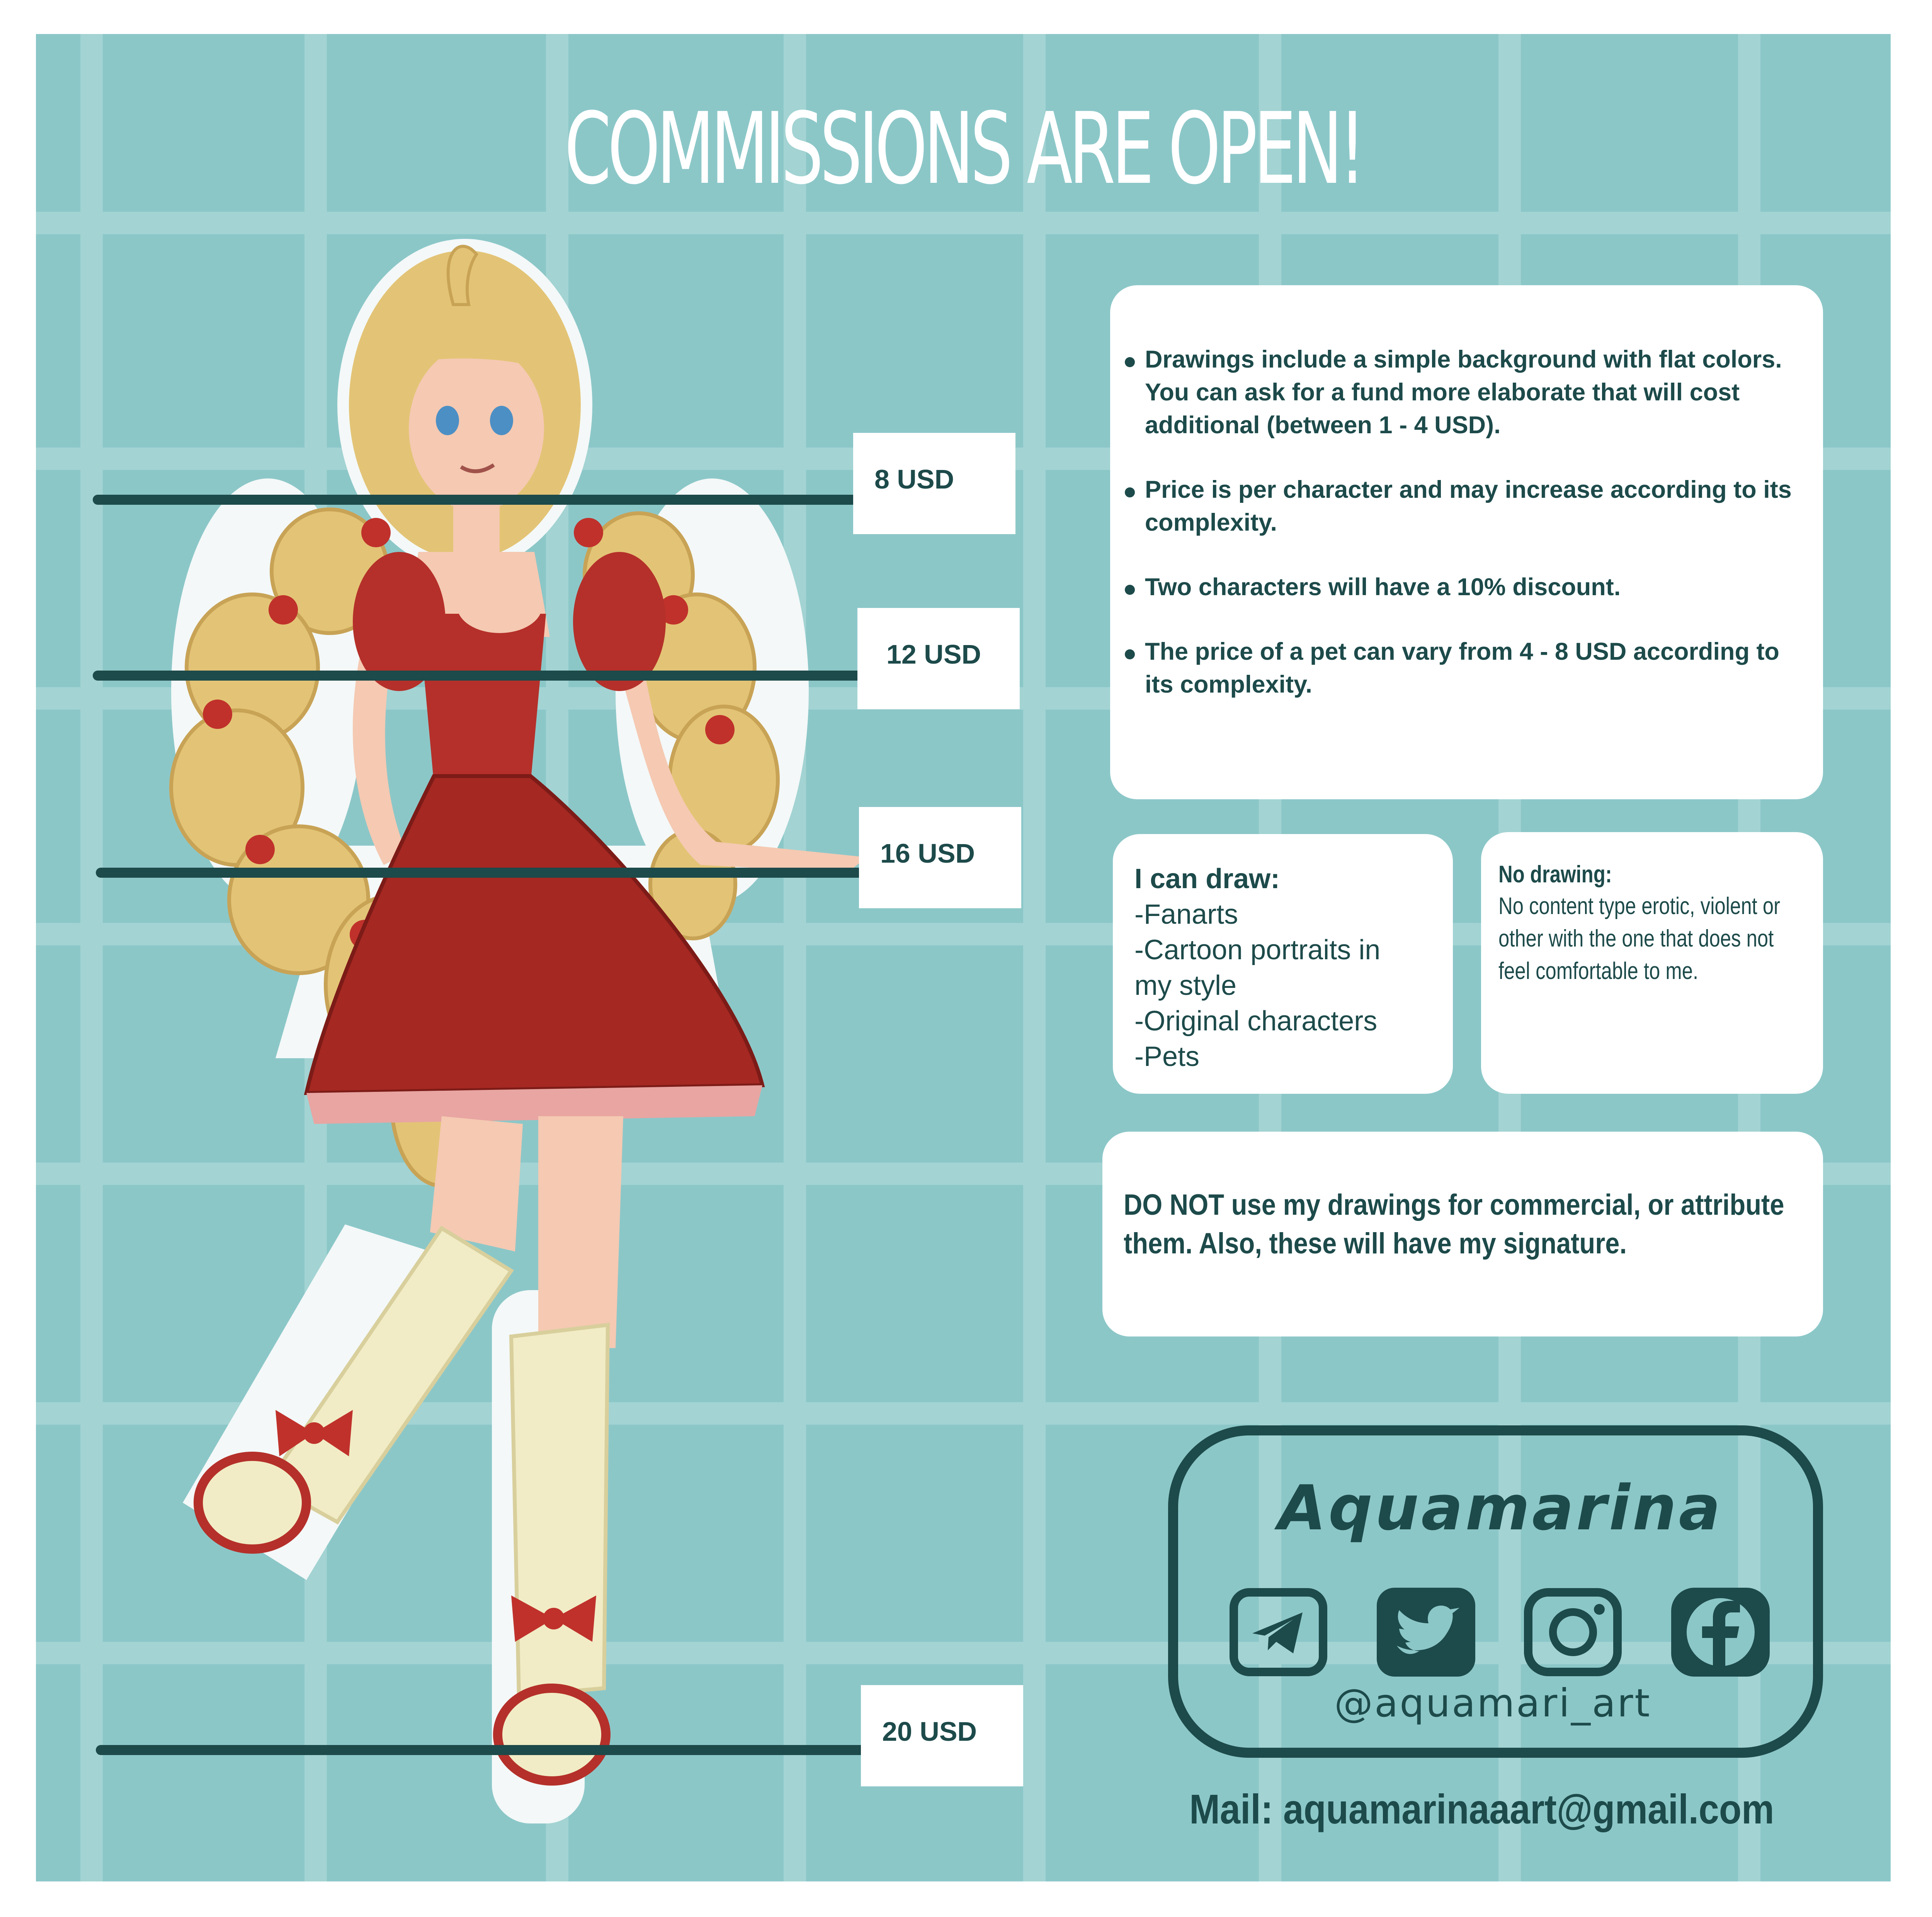  I want to click on price-label: 12 USD, so click(934, 654).